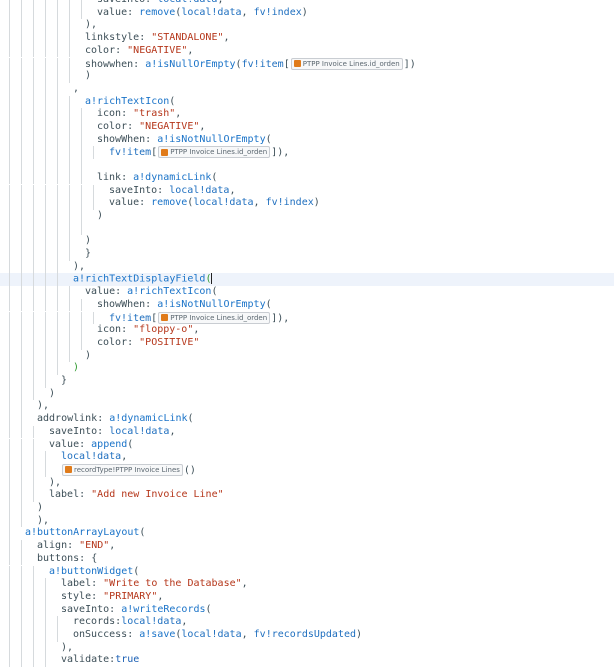 The image size is (614, 669). Describe the element at coordinates (307, 89) in the screenshot. I see `code-line: ,` at that location.